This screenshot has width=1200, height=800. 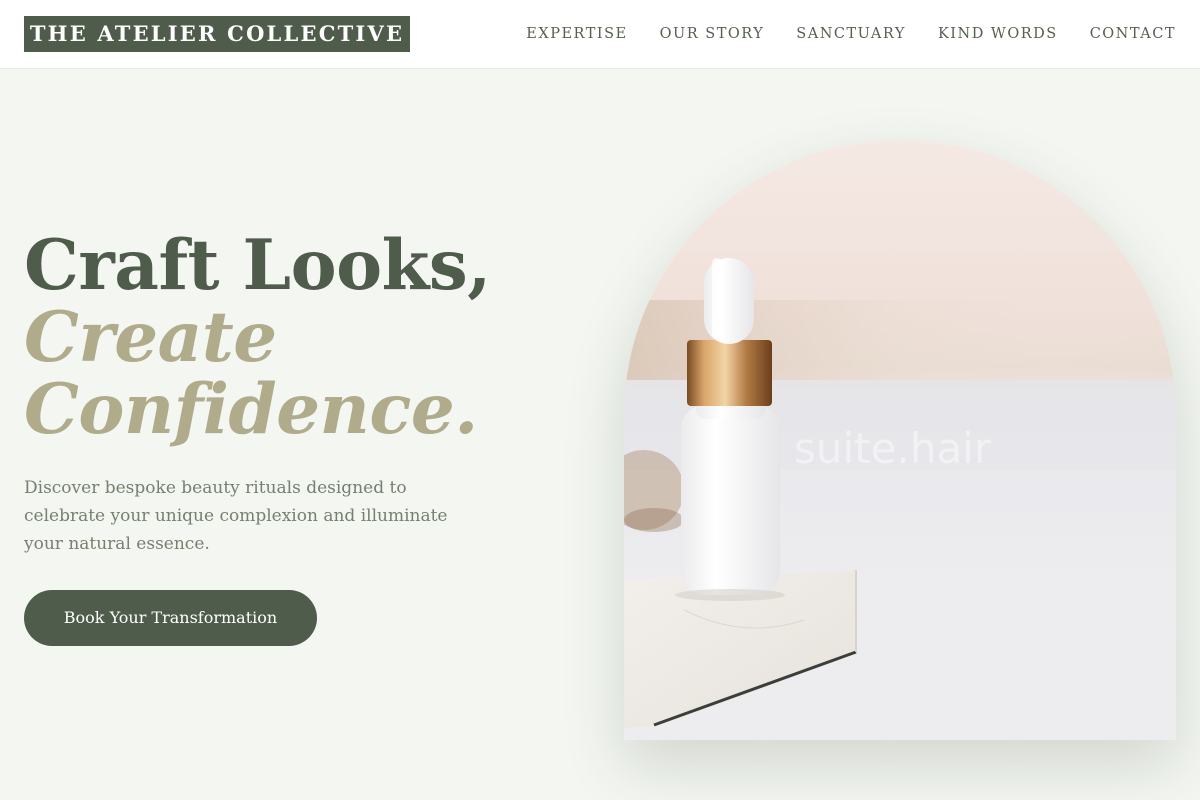 I want to click on brand-logo: THE ATELIER COLLECTIVE, so click(x=217, y=34).